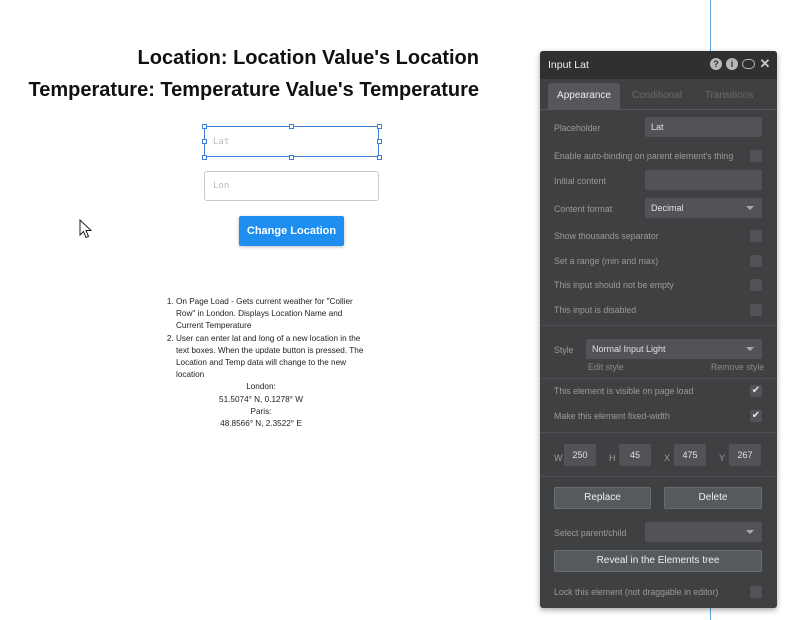  I want to click on placeholder-label: Placeholder, so click(577, 128).